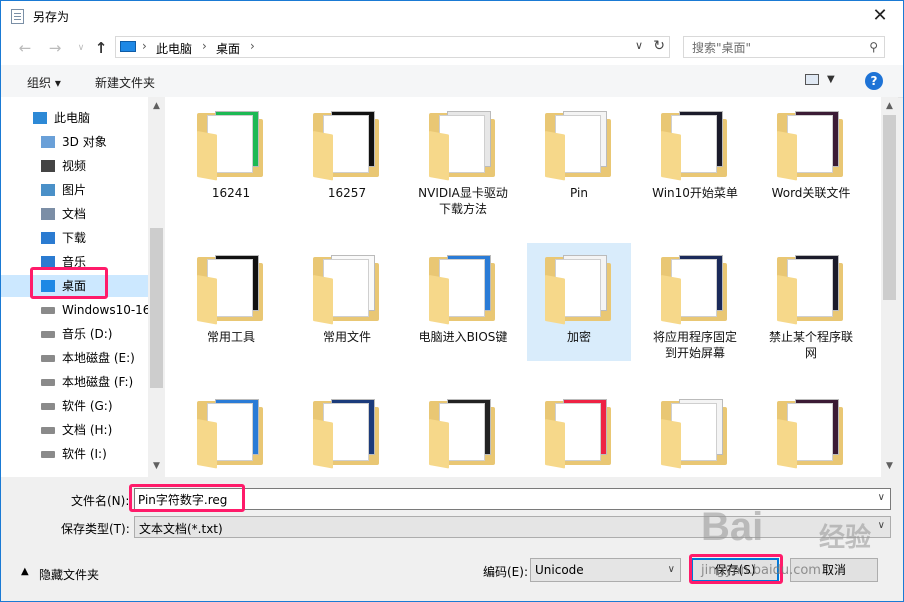 This screenshot has width=904, height=602. I want to click on folder-item: 禁止某个程序联网, so click(811, 302).